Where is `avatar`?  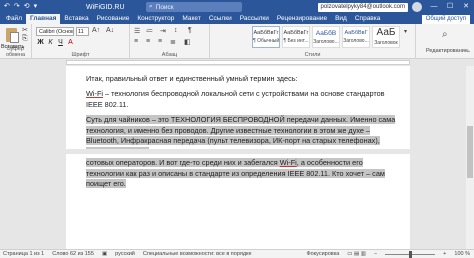 avatar is located at coordinates (417, 7).